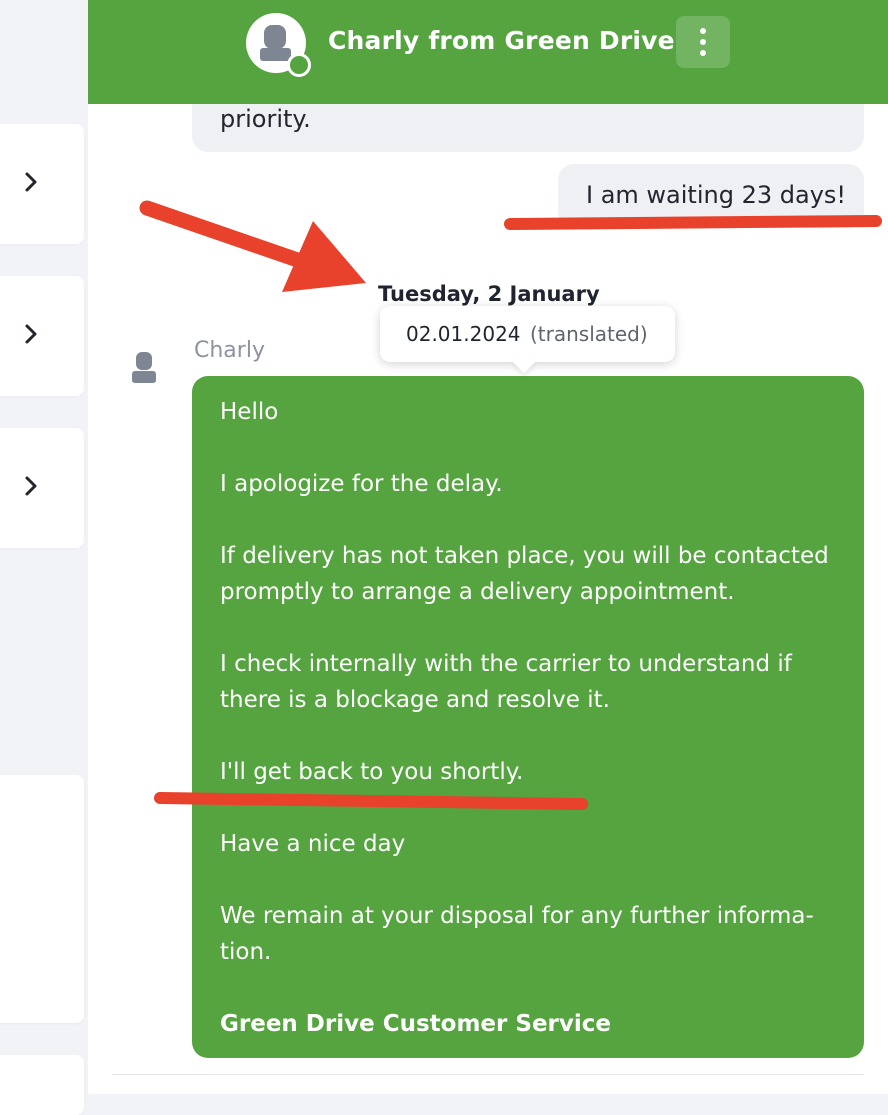  I want to click on message-signature: Green Drive Customer Service, so click(415, 1024).